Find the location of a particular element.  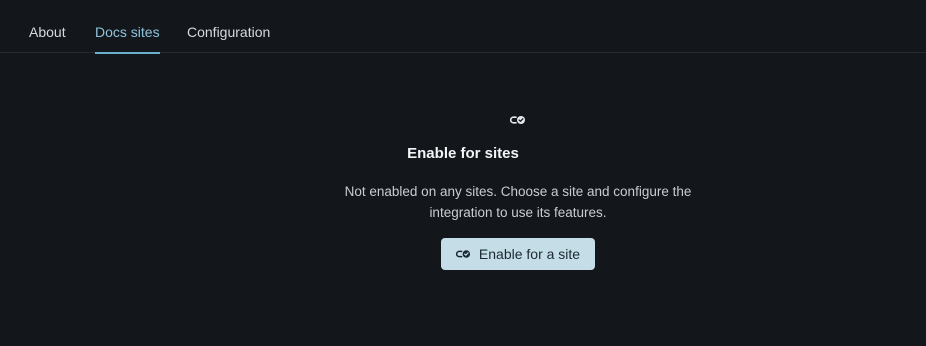

enable-for-site-button-label: Enable for a site is located at coordinates (529, 254).